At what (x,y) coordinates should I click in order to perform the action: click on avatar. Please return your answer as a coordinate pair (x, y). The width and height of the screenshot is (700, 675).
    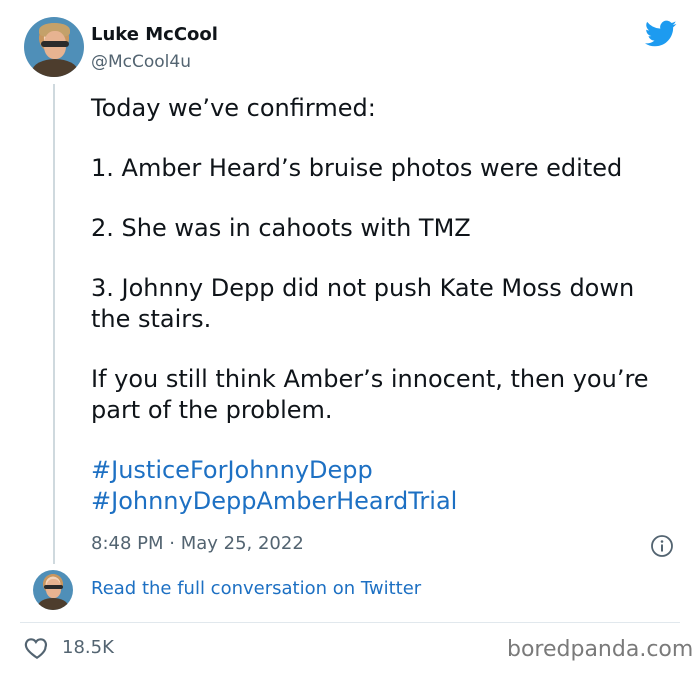
    Looking at the image, I should click on (54, 47).